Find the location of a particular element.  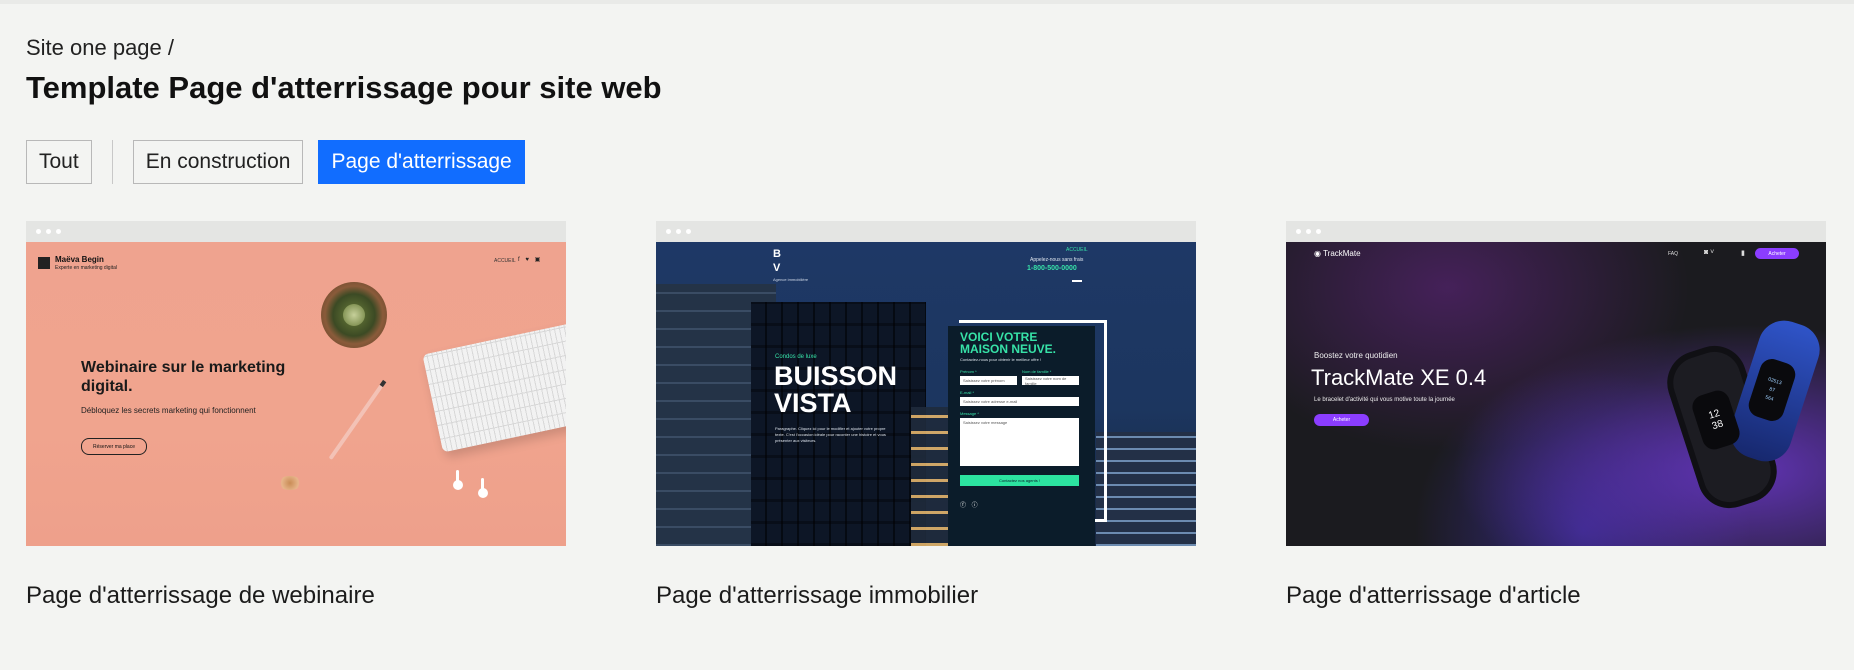

filter-tout: Tout is located at coordinates (59, 162).